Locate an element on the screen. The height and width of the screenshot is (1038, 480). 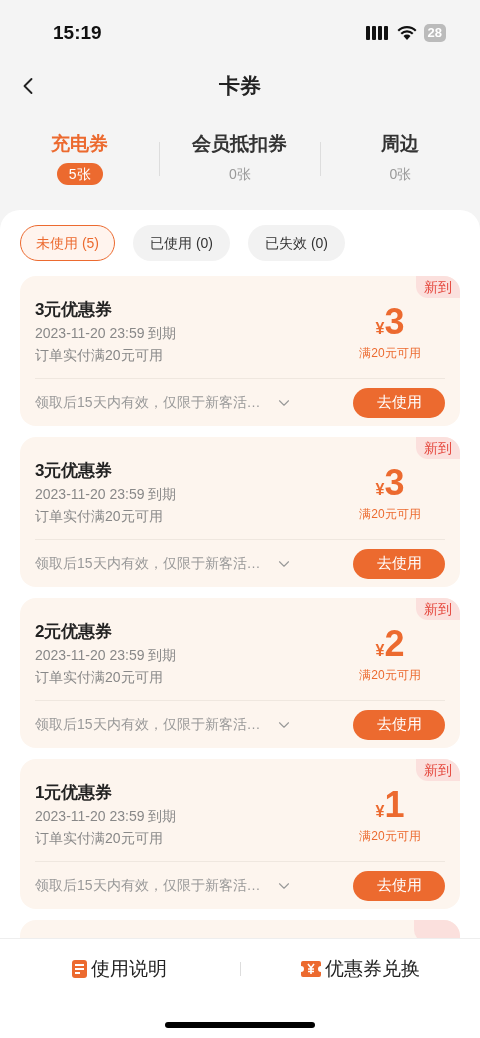
coupon-amount: 1 is located at coordinates (394, 805).